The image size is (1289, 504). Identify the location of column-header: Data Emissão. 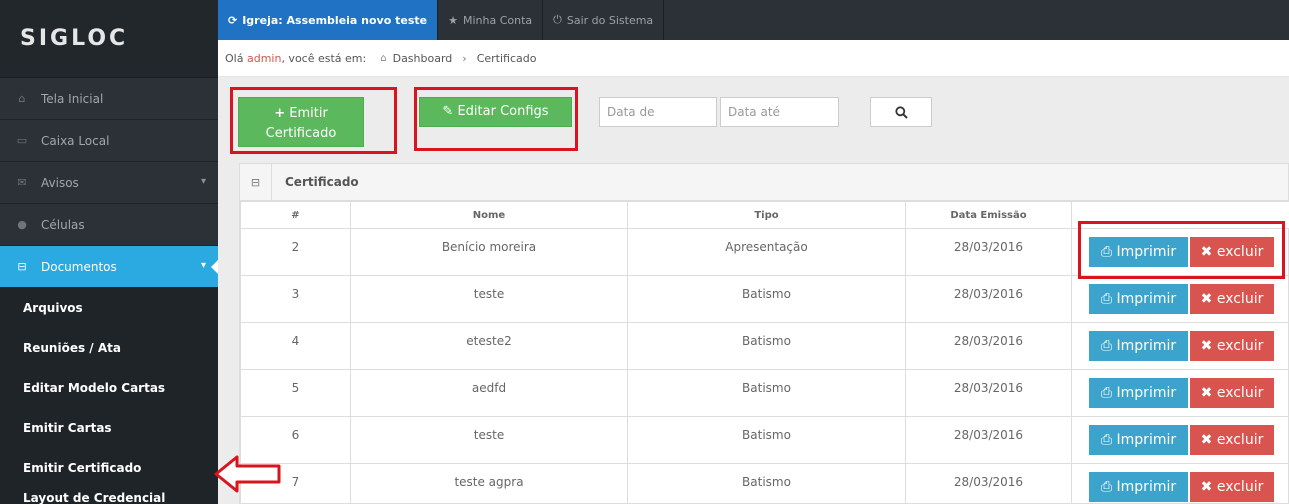
(988, 215).